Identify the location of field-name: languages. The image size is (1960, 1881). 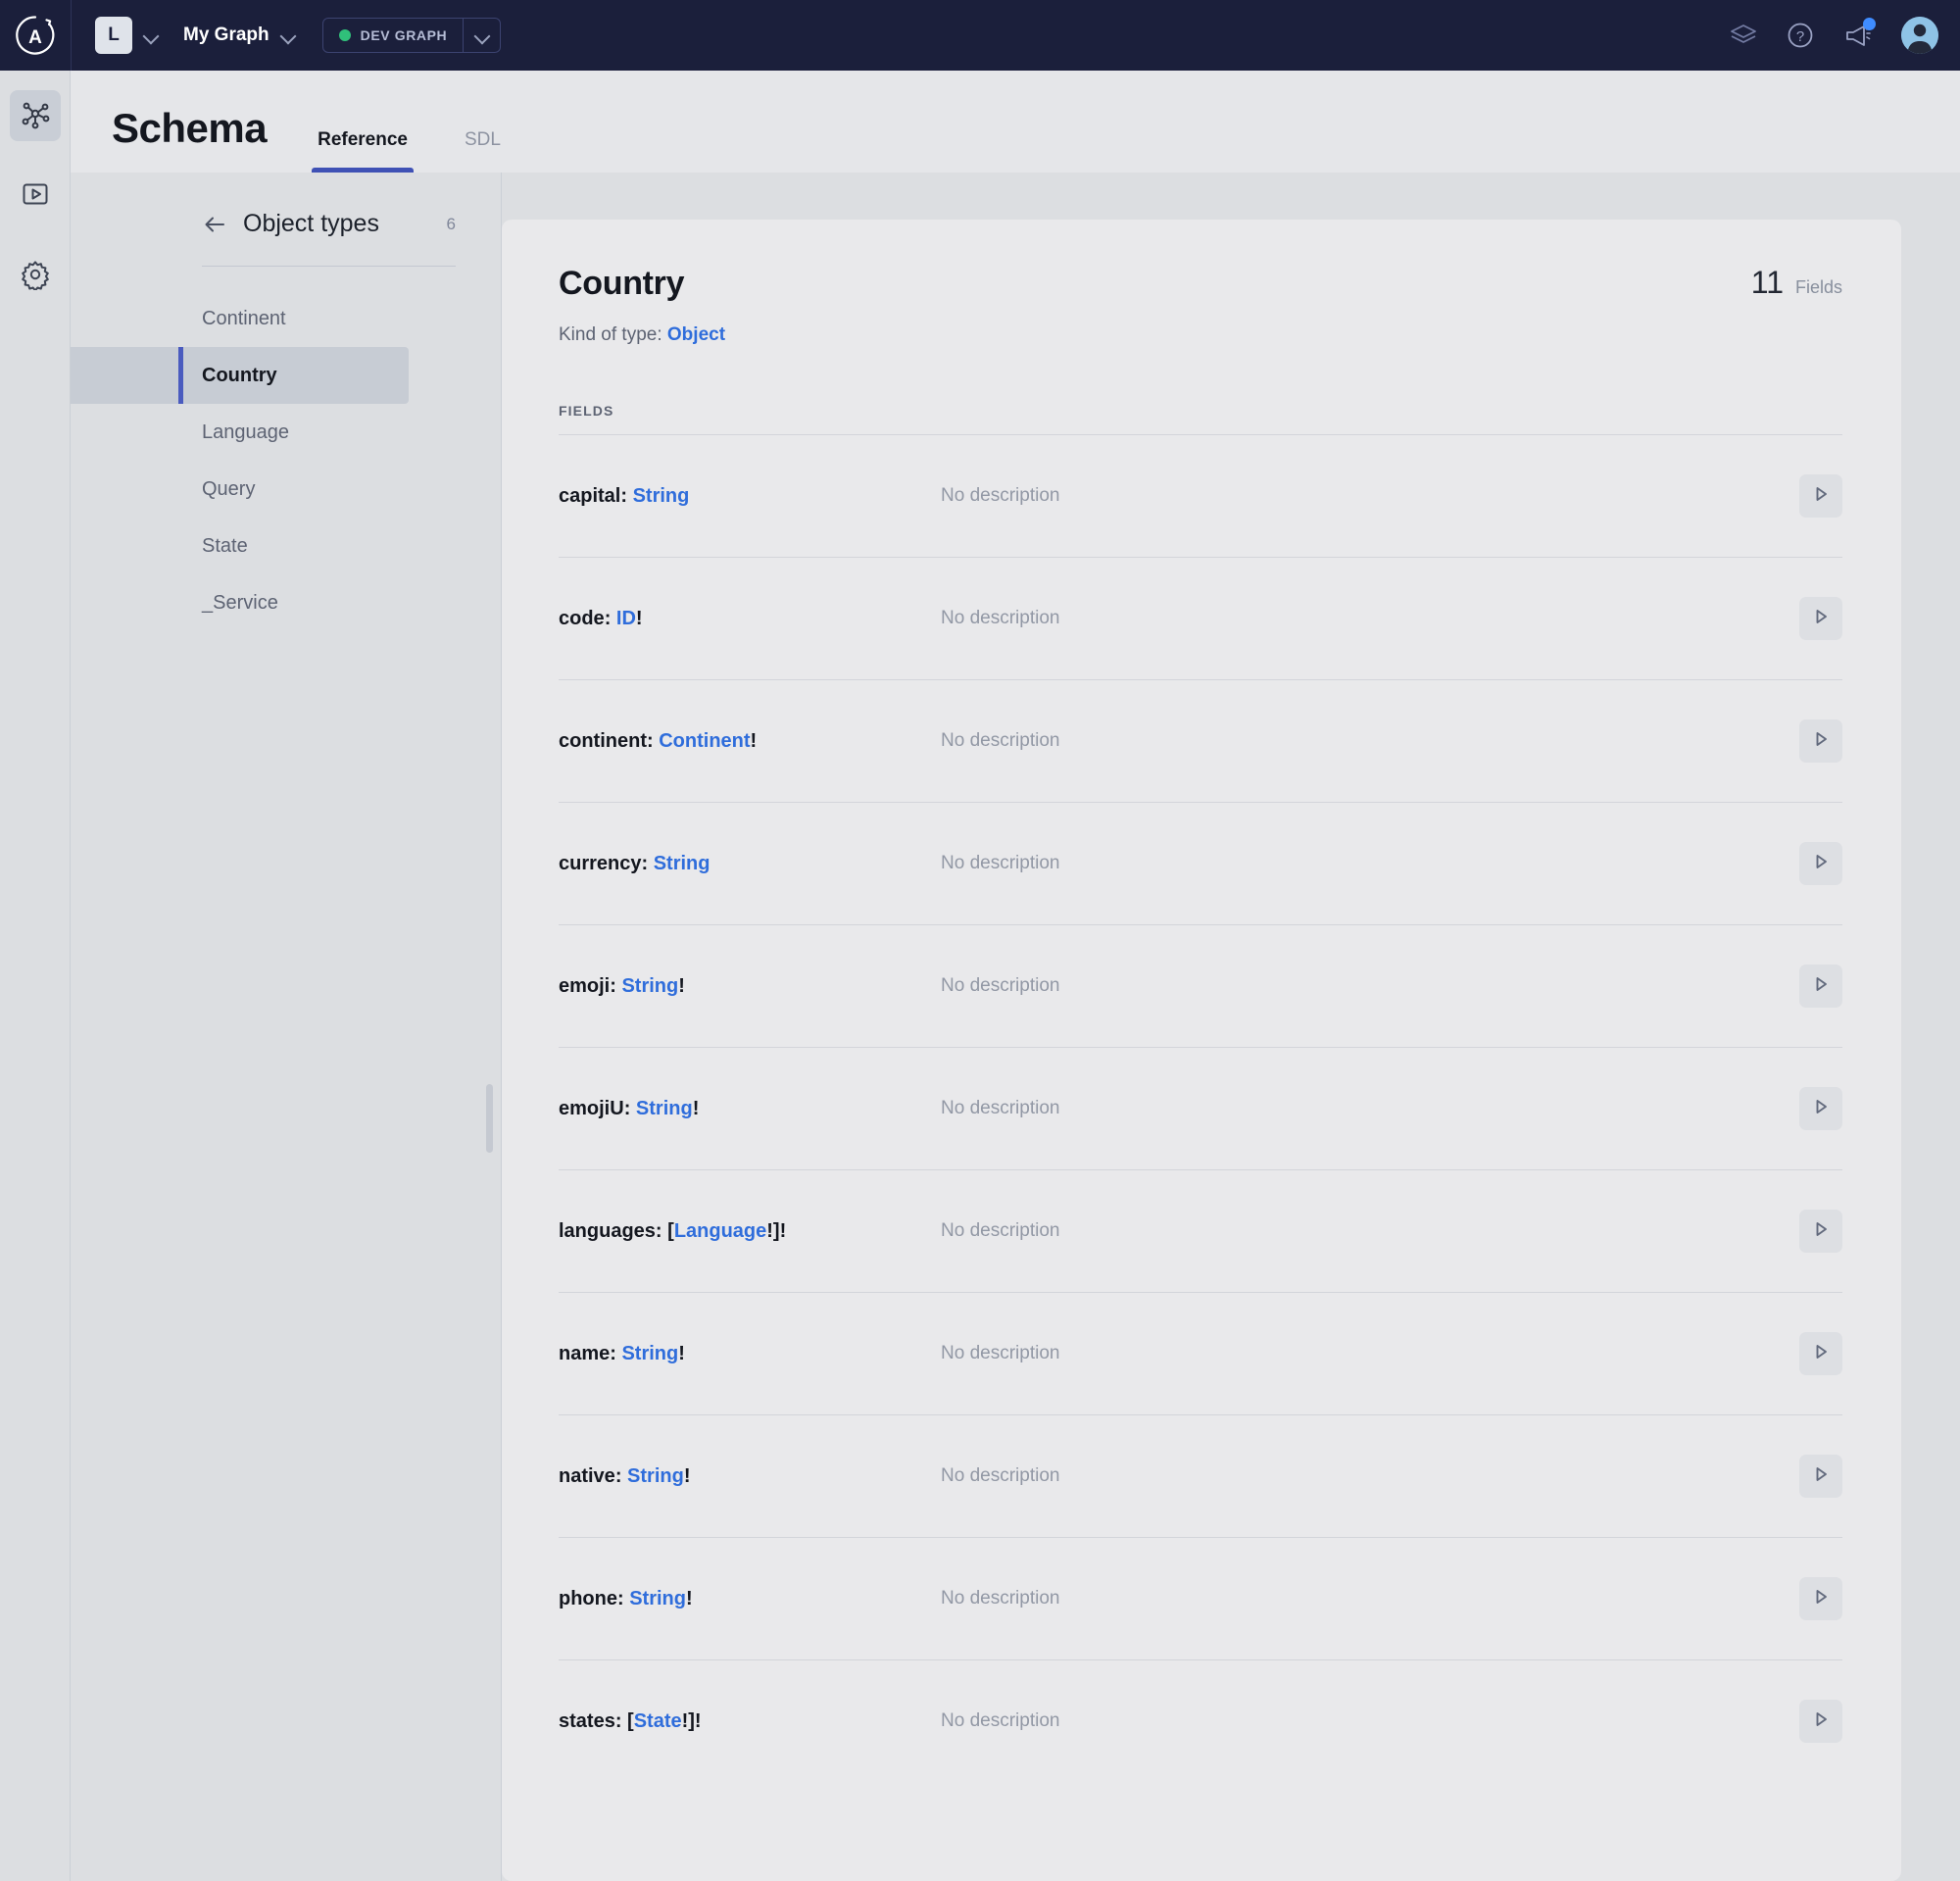
(607, 1230).